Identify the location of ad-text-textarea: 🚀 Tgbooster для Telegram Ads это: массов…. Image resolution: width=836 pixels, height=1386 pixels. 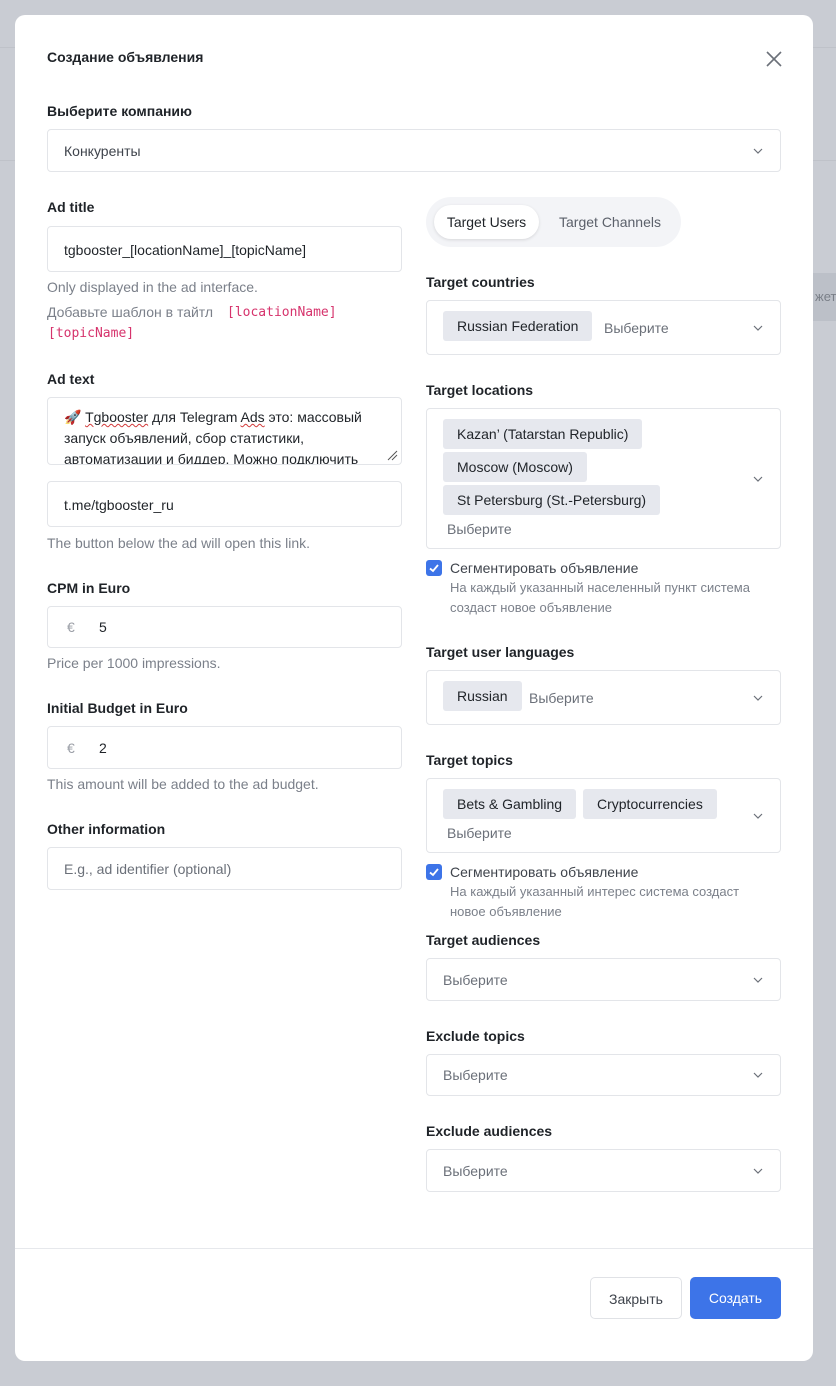
(224, 431).